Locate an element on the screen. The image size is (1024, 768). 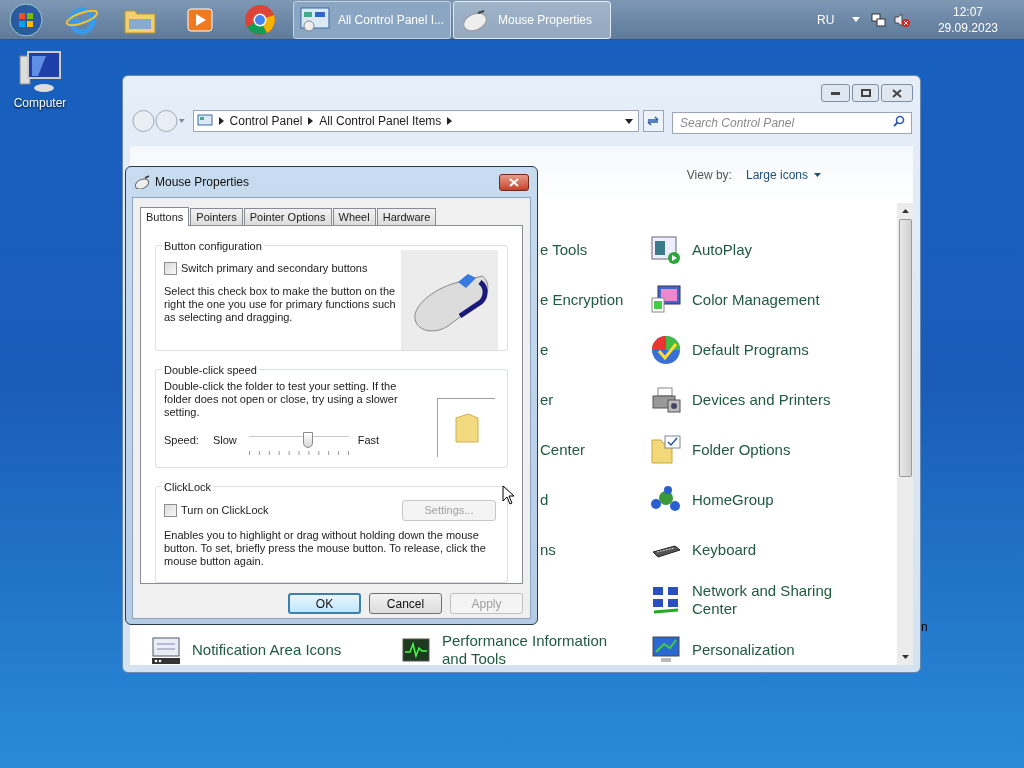
view-by-label: View by: is located at coordinates (709, 175).